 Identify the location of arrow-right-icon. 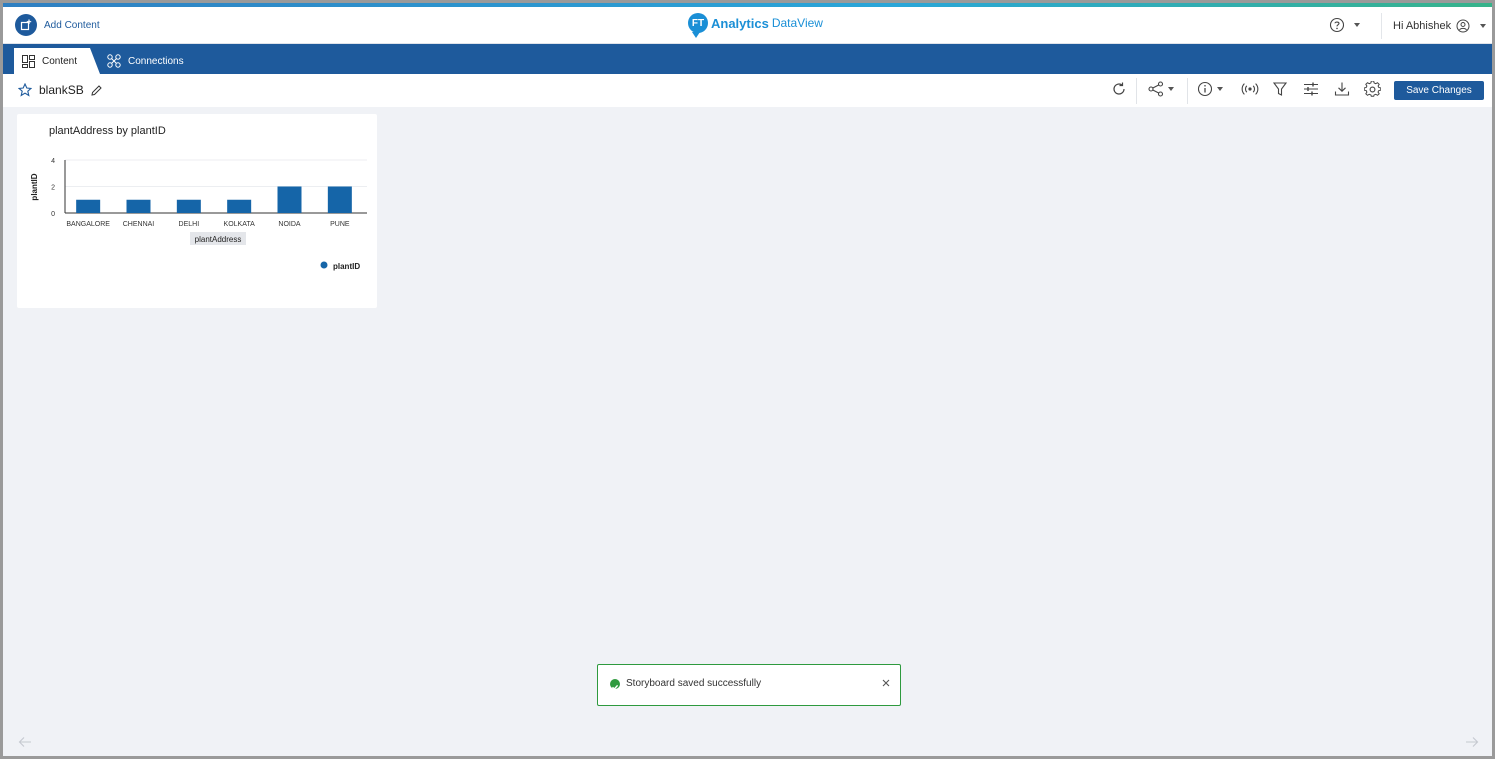
(1472, 742).